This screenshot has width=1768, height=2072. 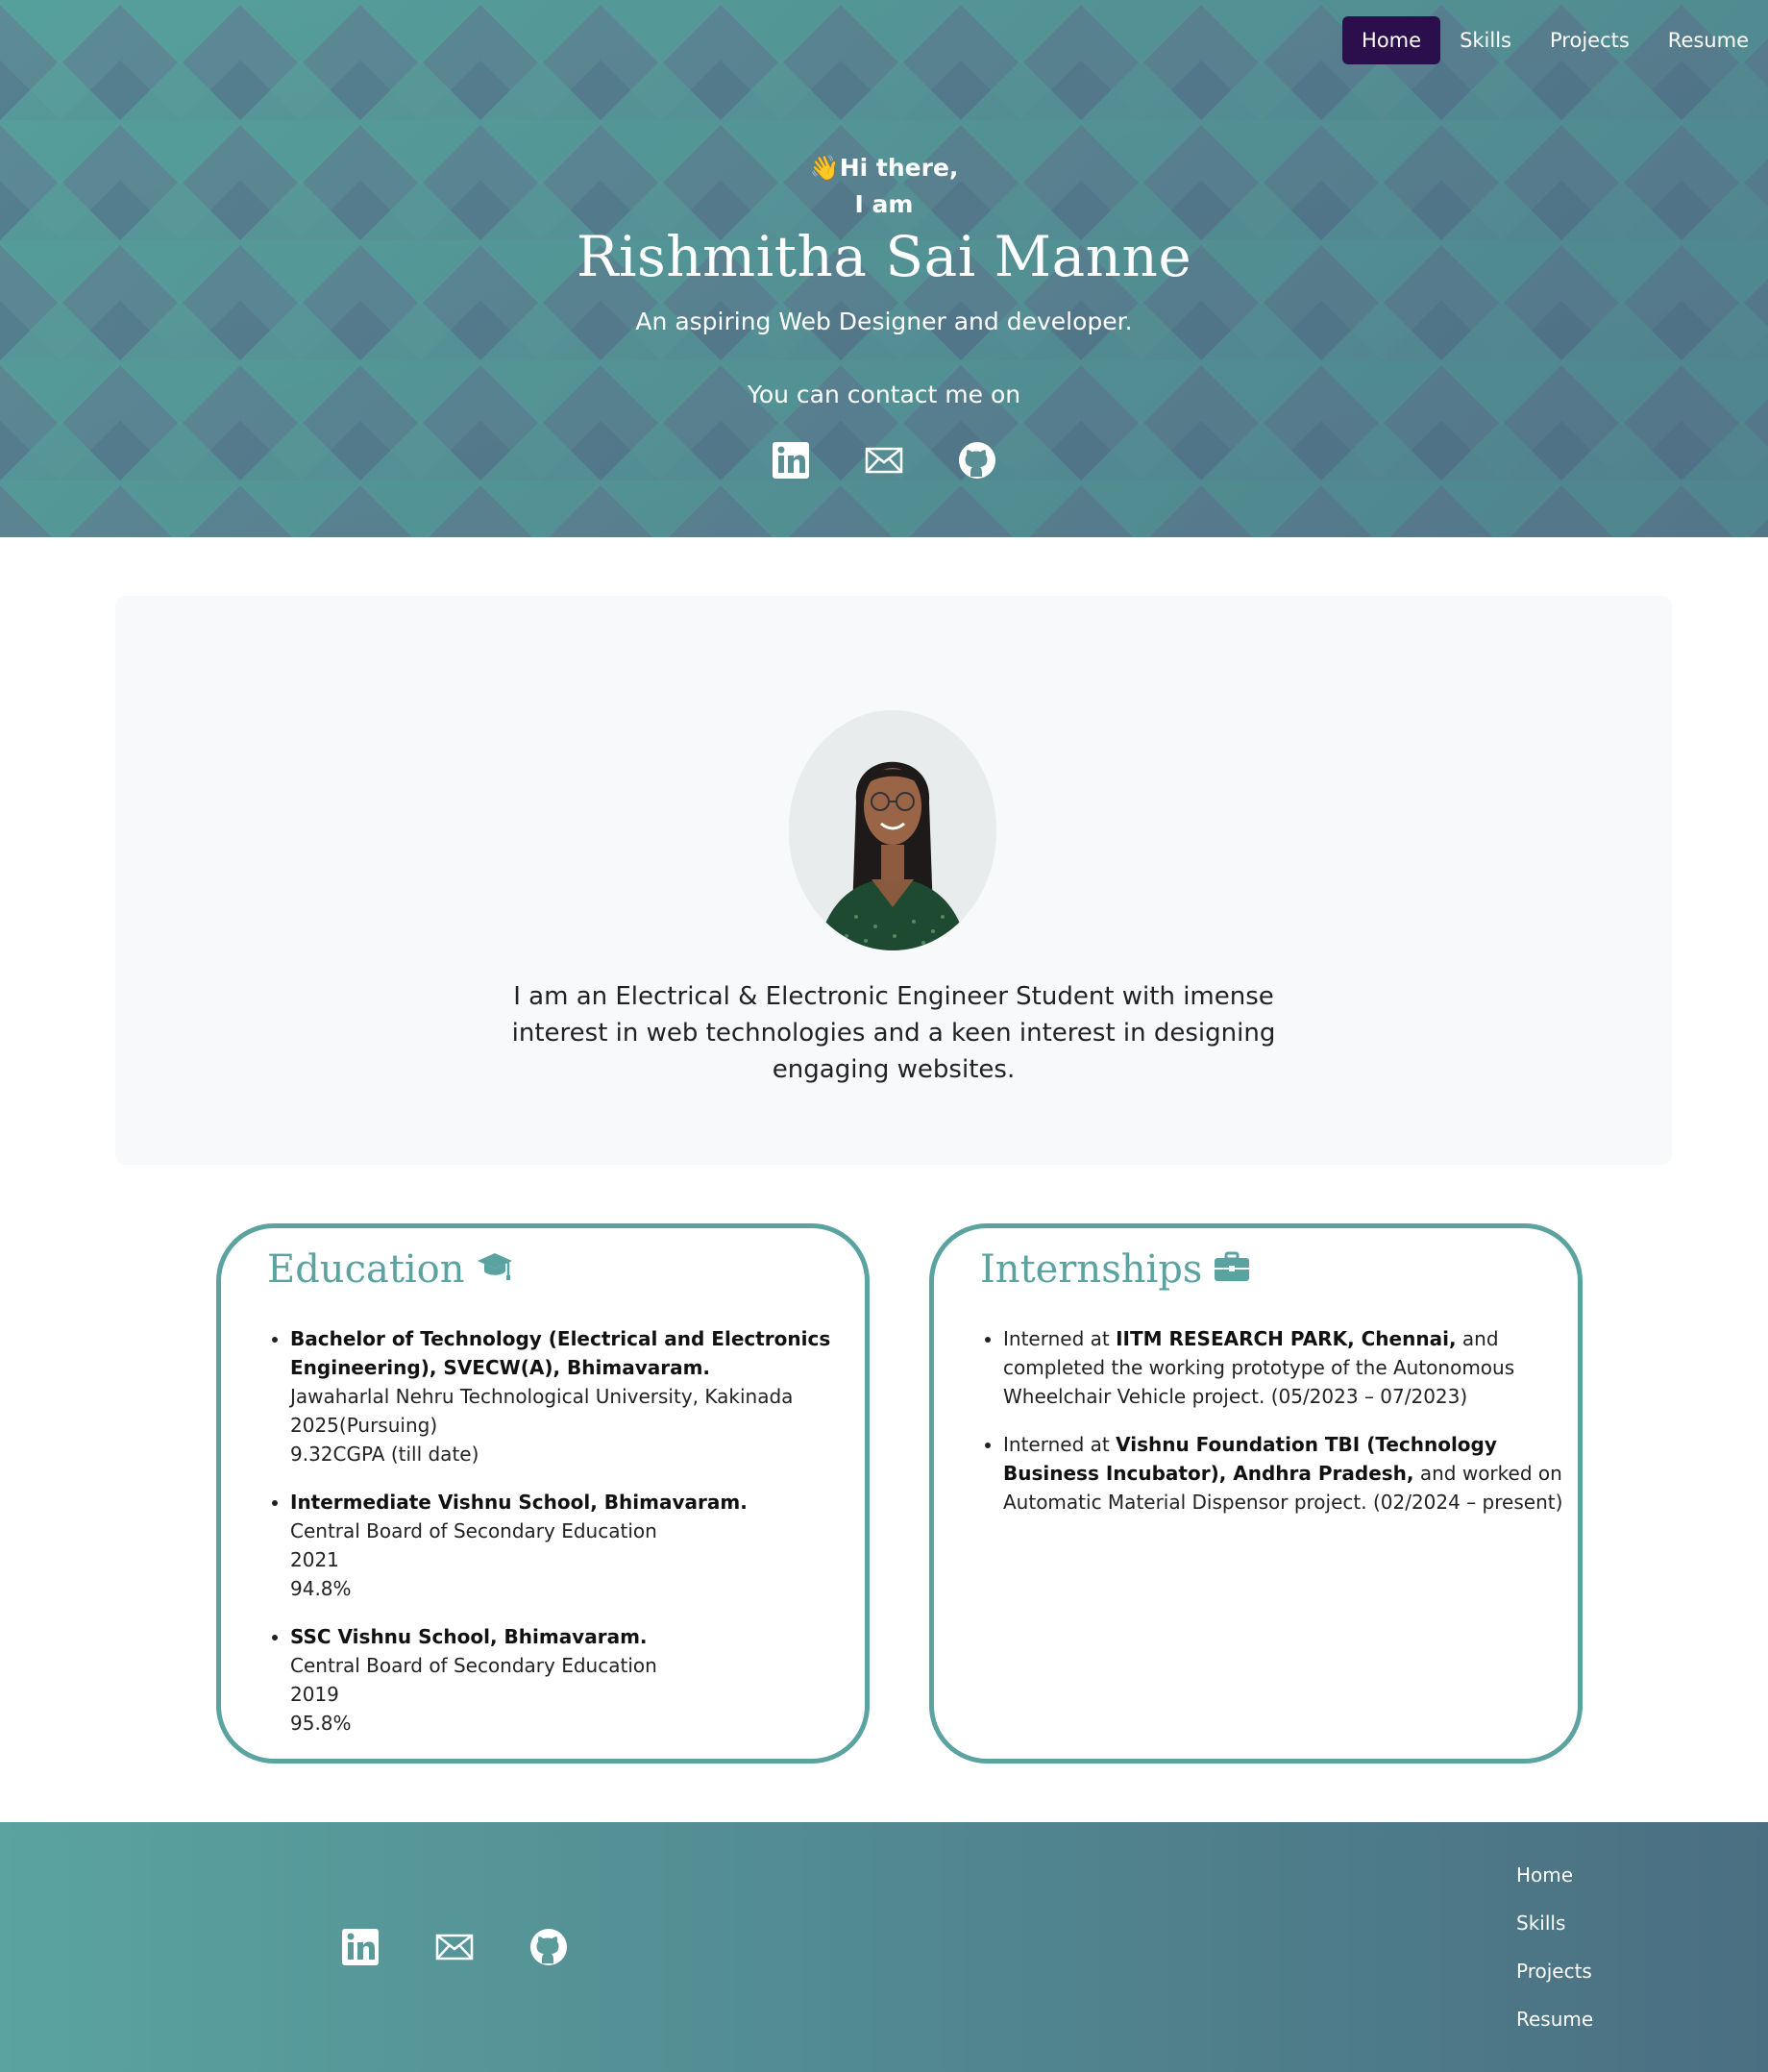 I want to click on hero-name: Rishmitha Sai Manne, so click(x=884, y=256).